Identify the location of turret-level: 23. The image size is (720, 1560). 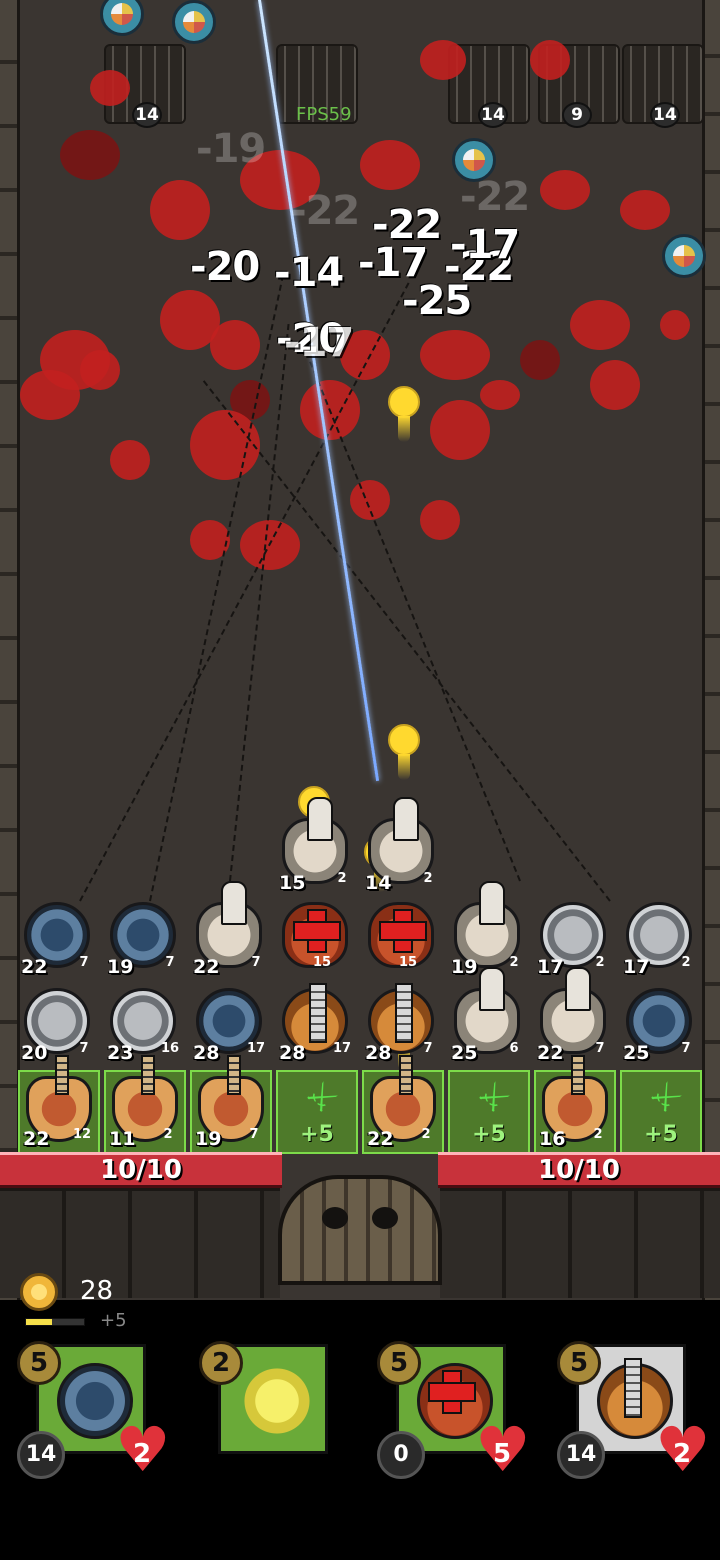
(120, 1053).